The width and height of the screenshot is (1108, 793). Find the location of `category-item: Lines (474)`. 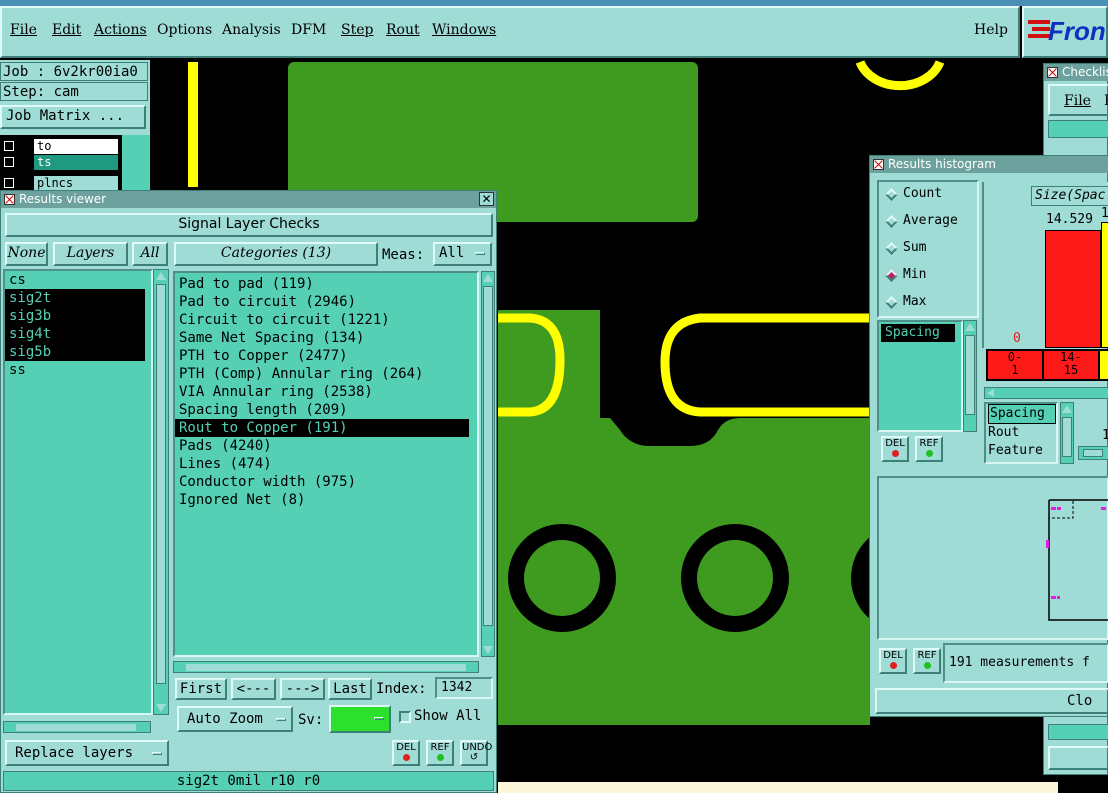

category-item: Lines (474) is located at coordinates (322, 464).